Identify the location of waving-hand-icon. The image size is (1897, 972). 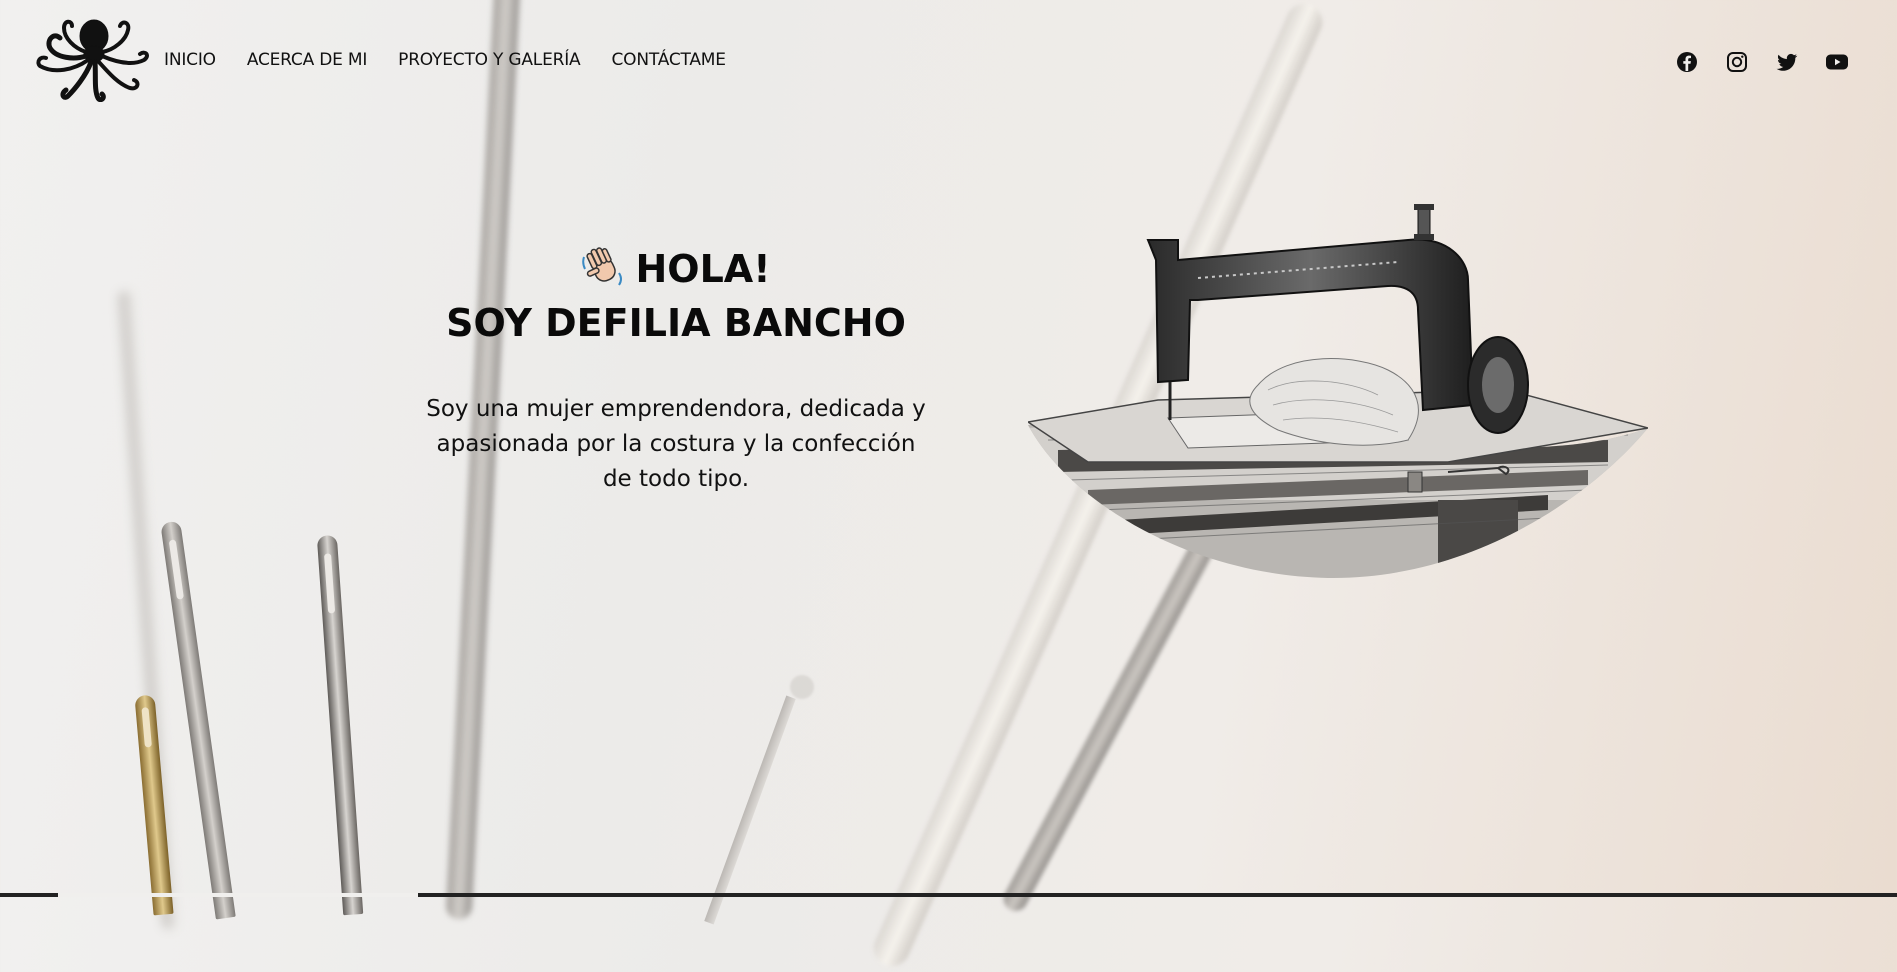
(602, 266).